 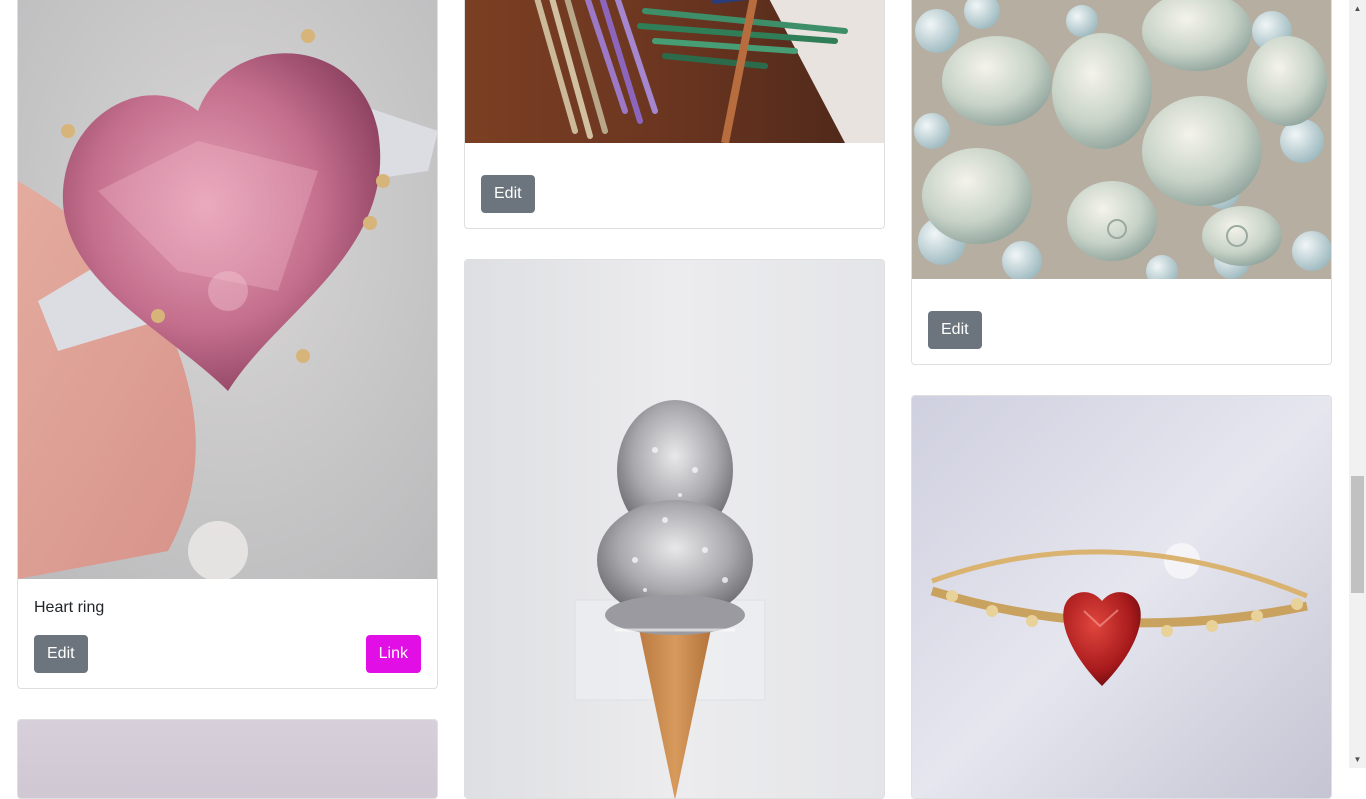 I want to click on scrollbar-thumb, so click(x=1357, y=534).